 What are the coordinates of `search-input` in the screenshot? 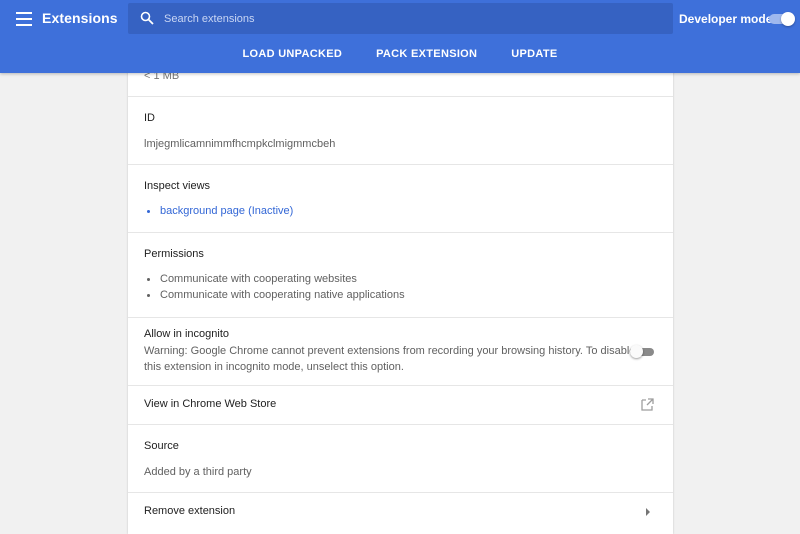 It's located at (409, 18).